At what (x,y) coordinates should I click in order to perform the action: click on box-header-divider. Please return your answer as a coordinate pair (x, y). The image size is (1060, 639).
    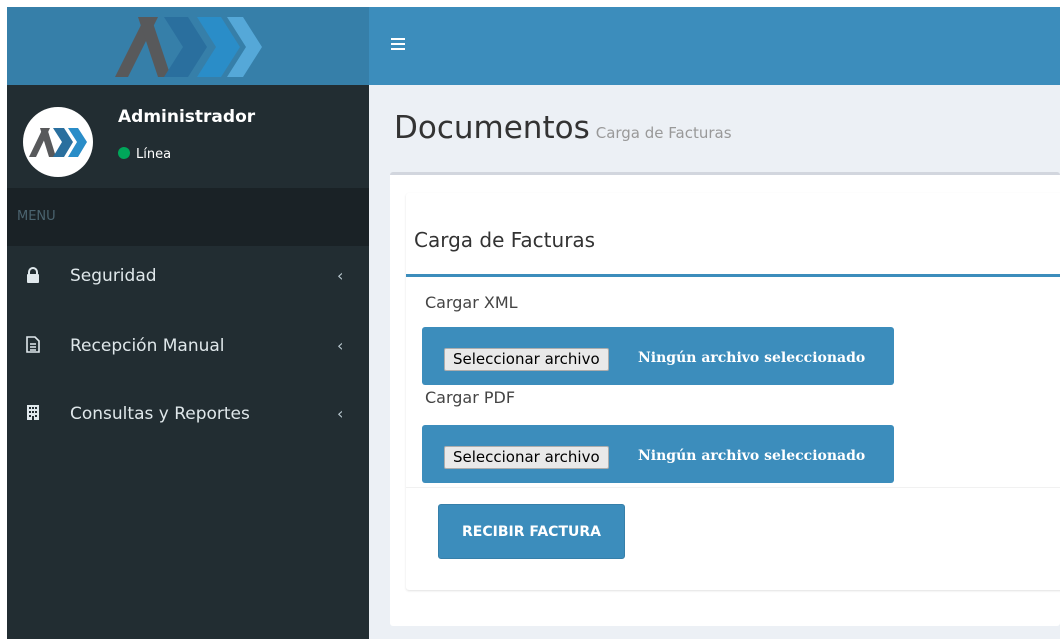
    Looking at the image, I should click on (733, 275).